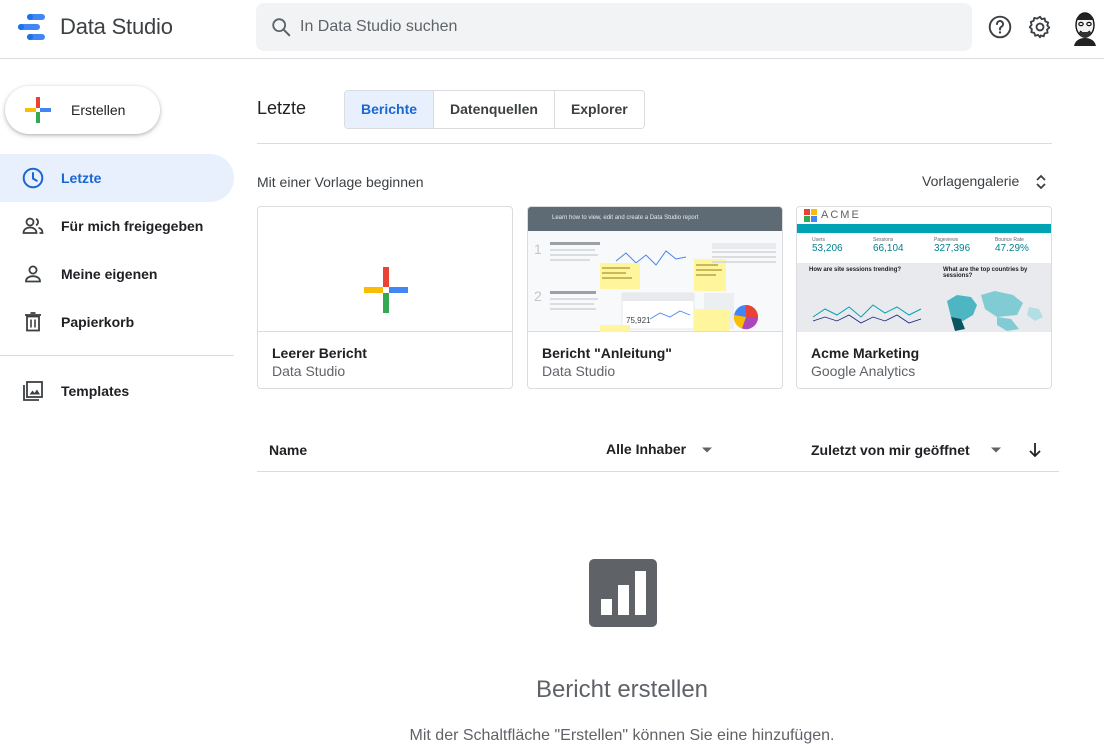  I want to click on sidebar-item-recent: Letzte, so click(117, 178).